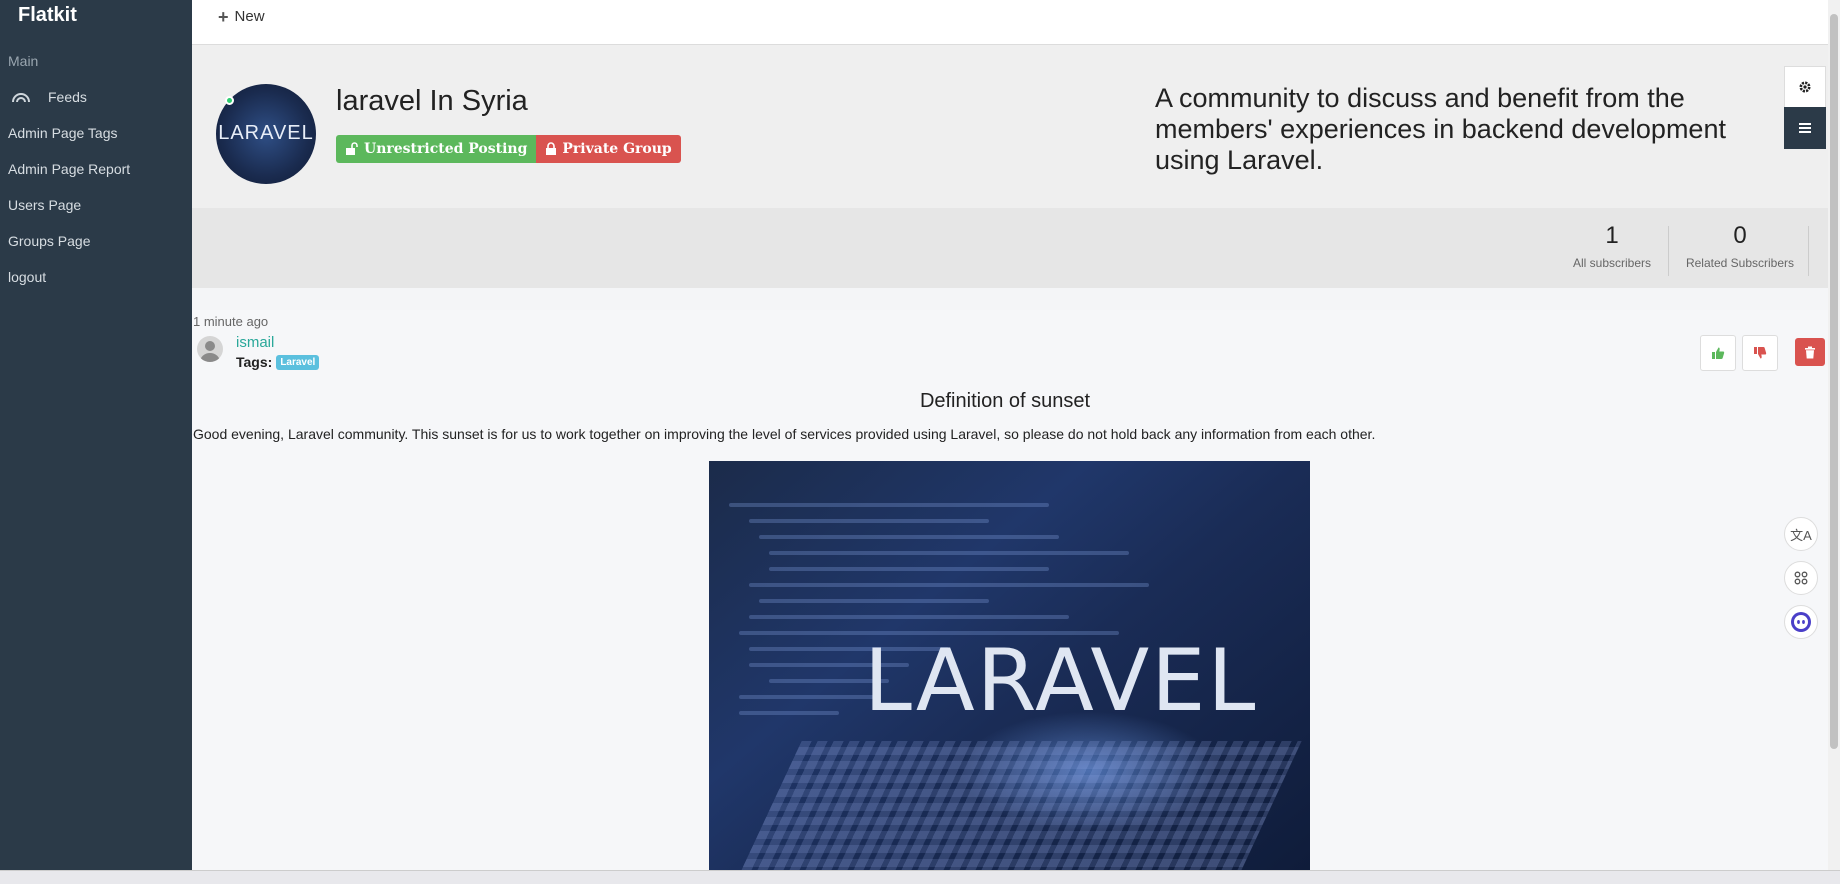  What do you see at coordinates (266, 133) in the screenshot?
I see `group-avatar-text: LARAVEL` at bounding box center [266, 133].